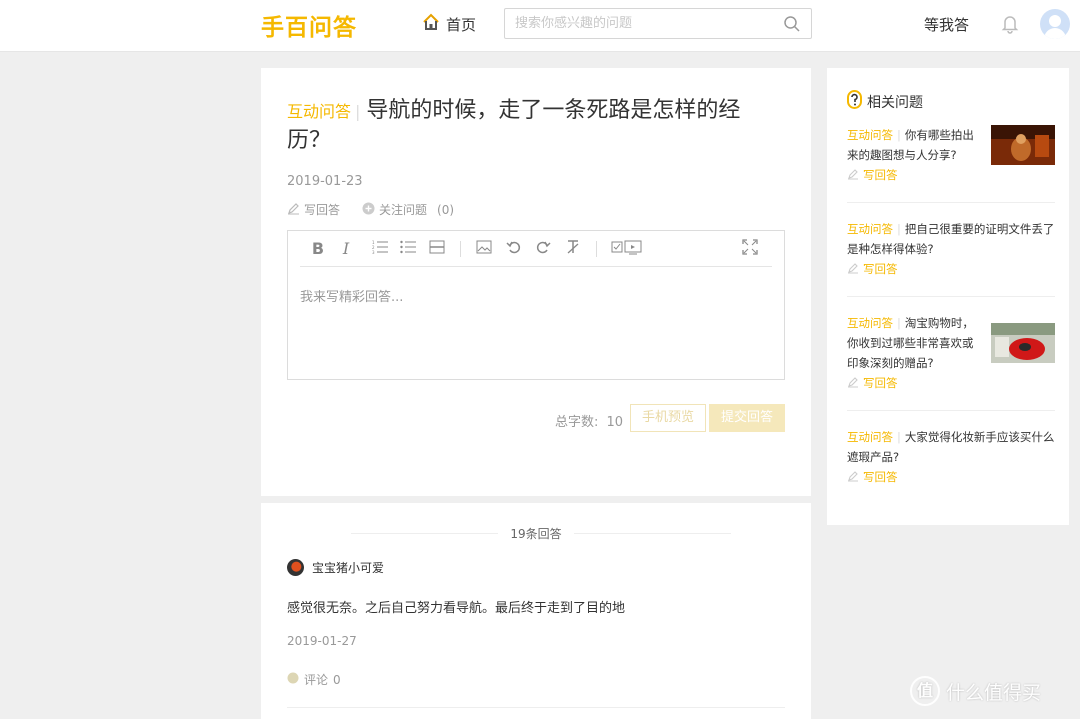 The height and width of the screenshot is (719, 1080). I want to click on comment-label: 评论, so click(316, 680).